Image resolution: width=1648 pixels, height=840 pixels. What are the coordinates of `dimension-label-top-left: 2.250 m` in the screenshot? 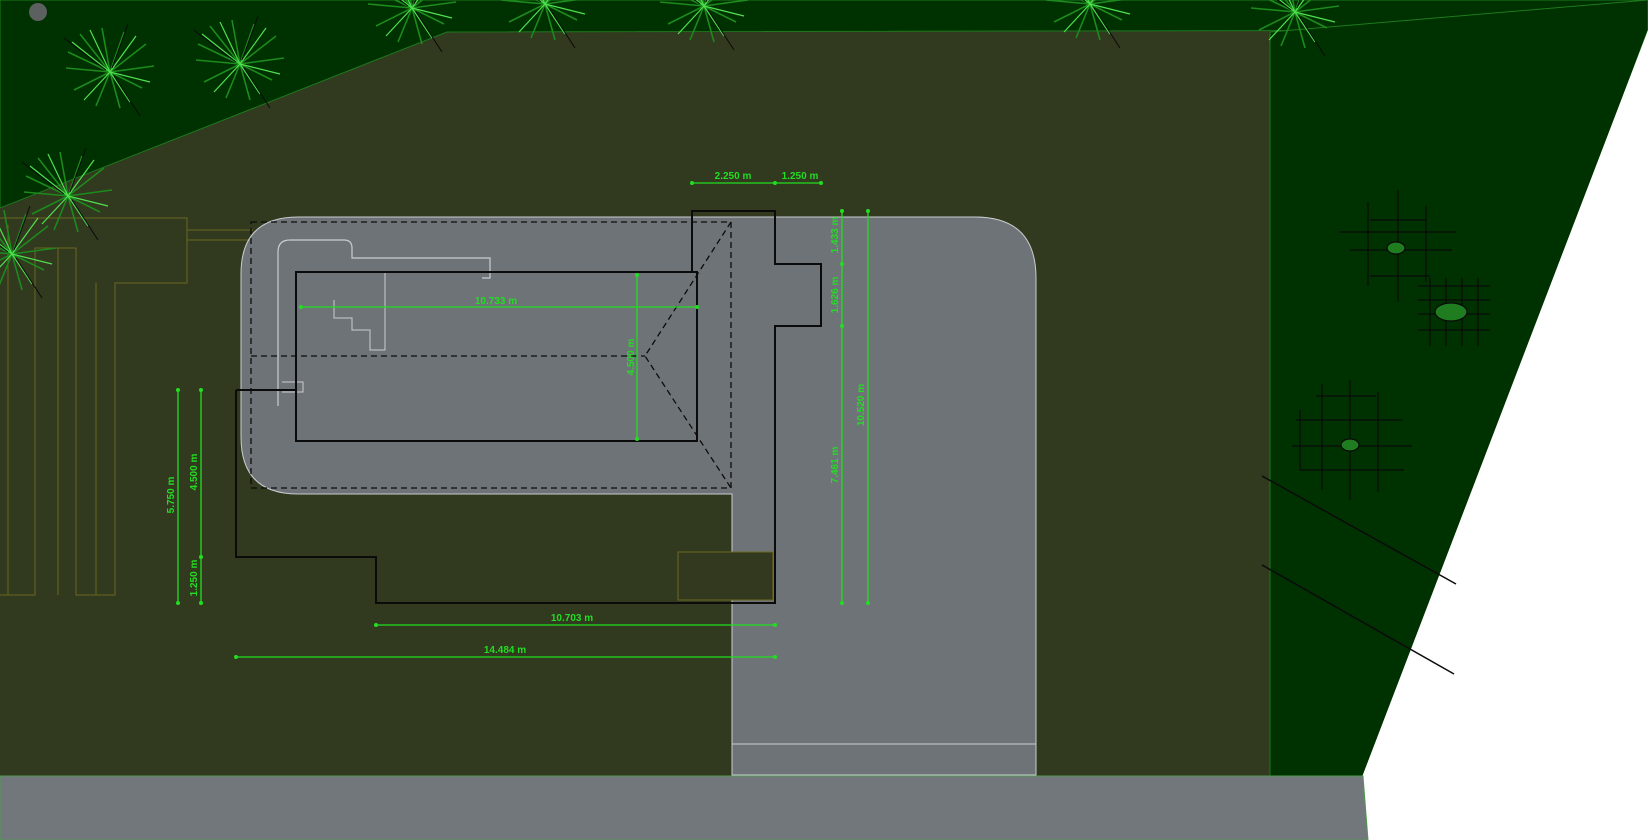 It's located at (733, 176).